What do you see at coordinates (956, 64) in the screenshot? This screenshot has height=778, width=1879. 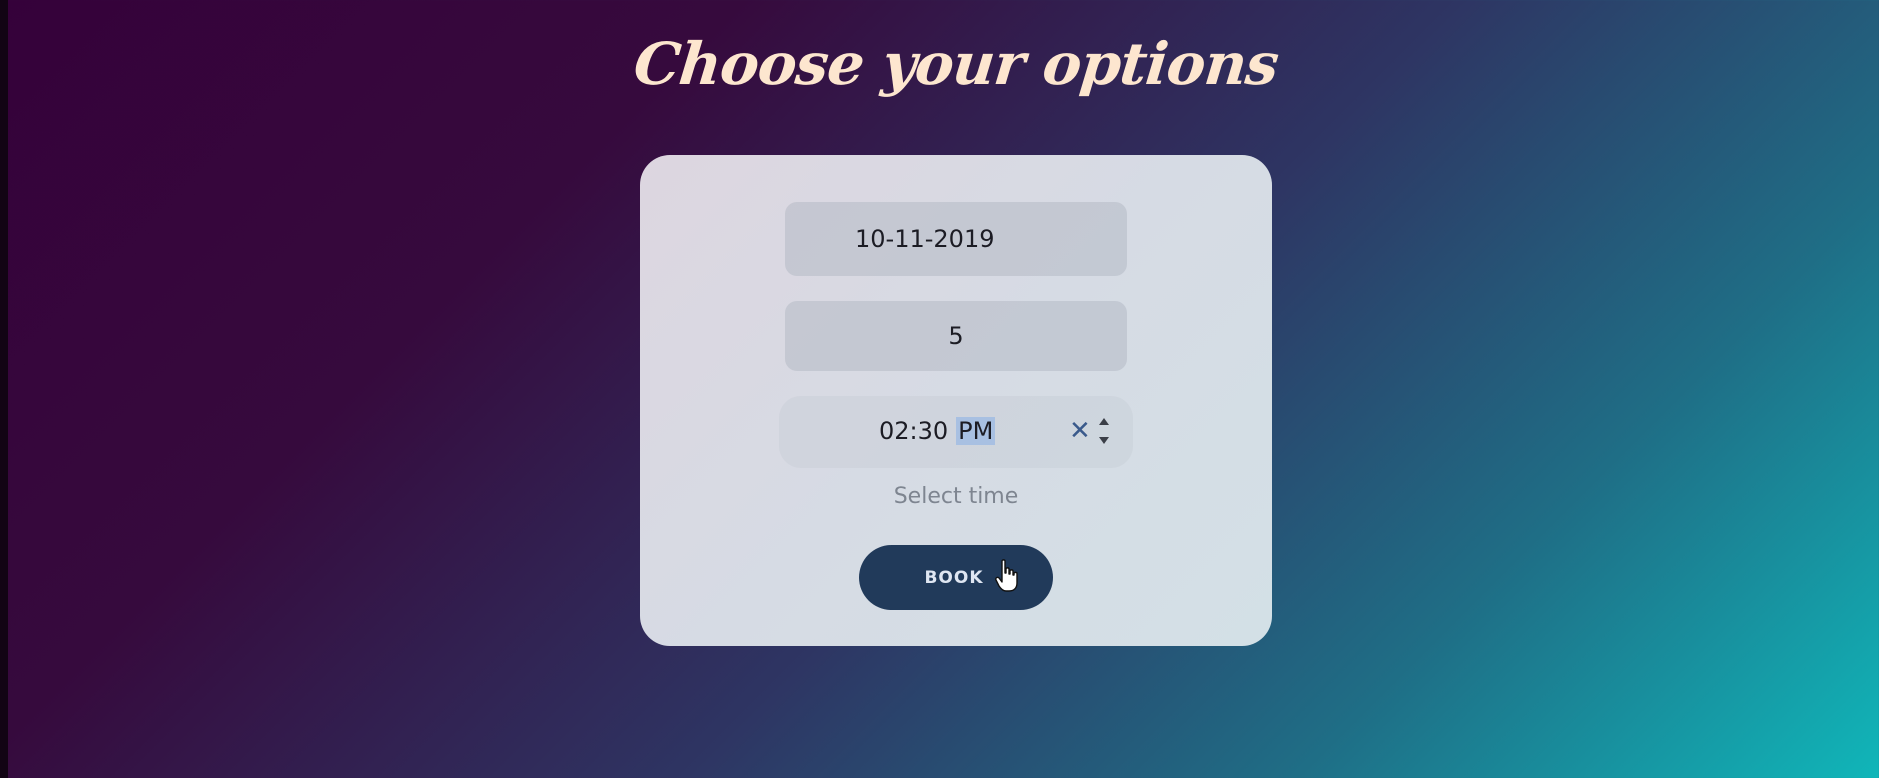 I see `page-title: Choose your options` at bounding box center [956, 64].